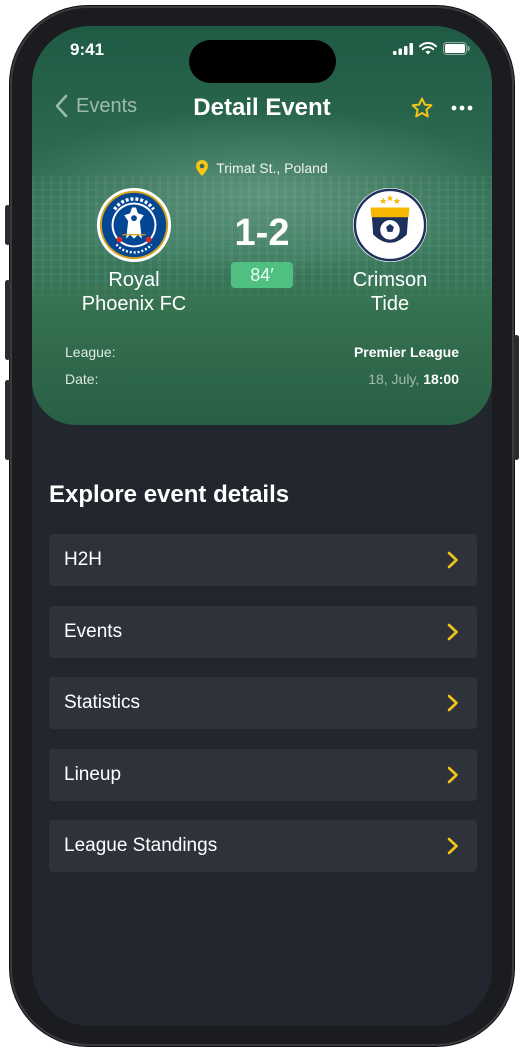 Image resolution: width=524 pixels, height=1054 pixels. What do you see at coordinates (134, 292) in the screenshot?
I see `home-team-name: Royal Phoenix FC` at bounding box center [134, 292].